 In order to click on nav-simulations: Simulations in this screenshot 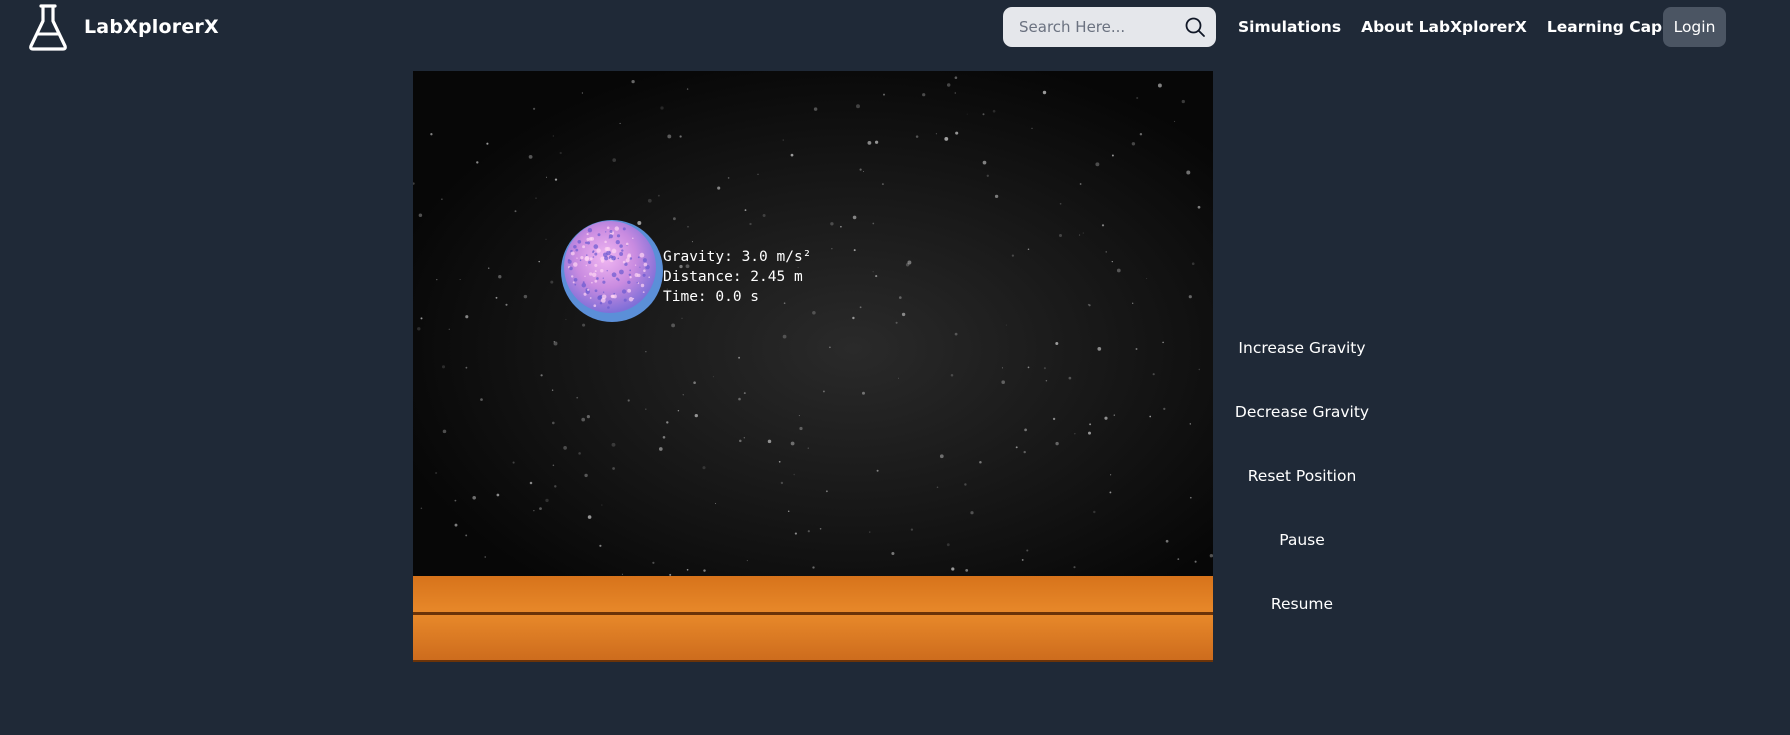, I will do `click(1289, 27)`.